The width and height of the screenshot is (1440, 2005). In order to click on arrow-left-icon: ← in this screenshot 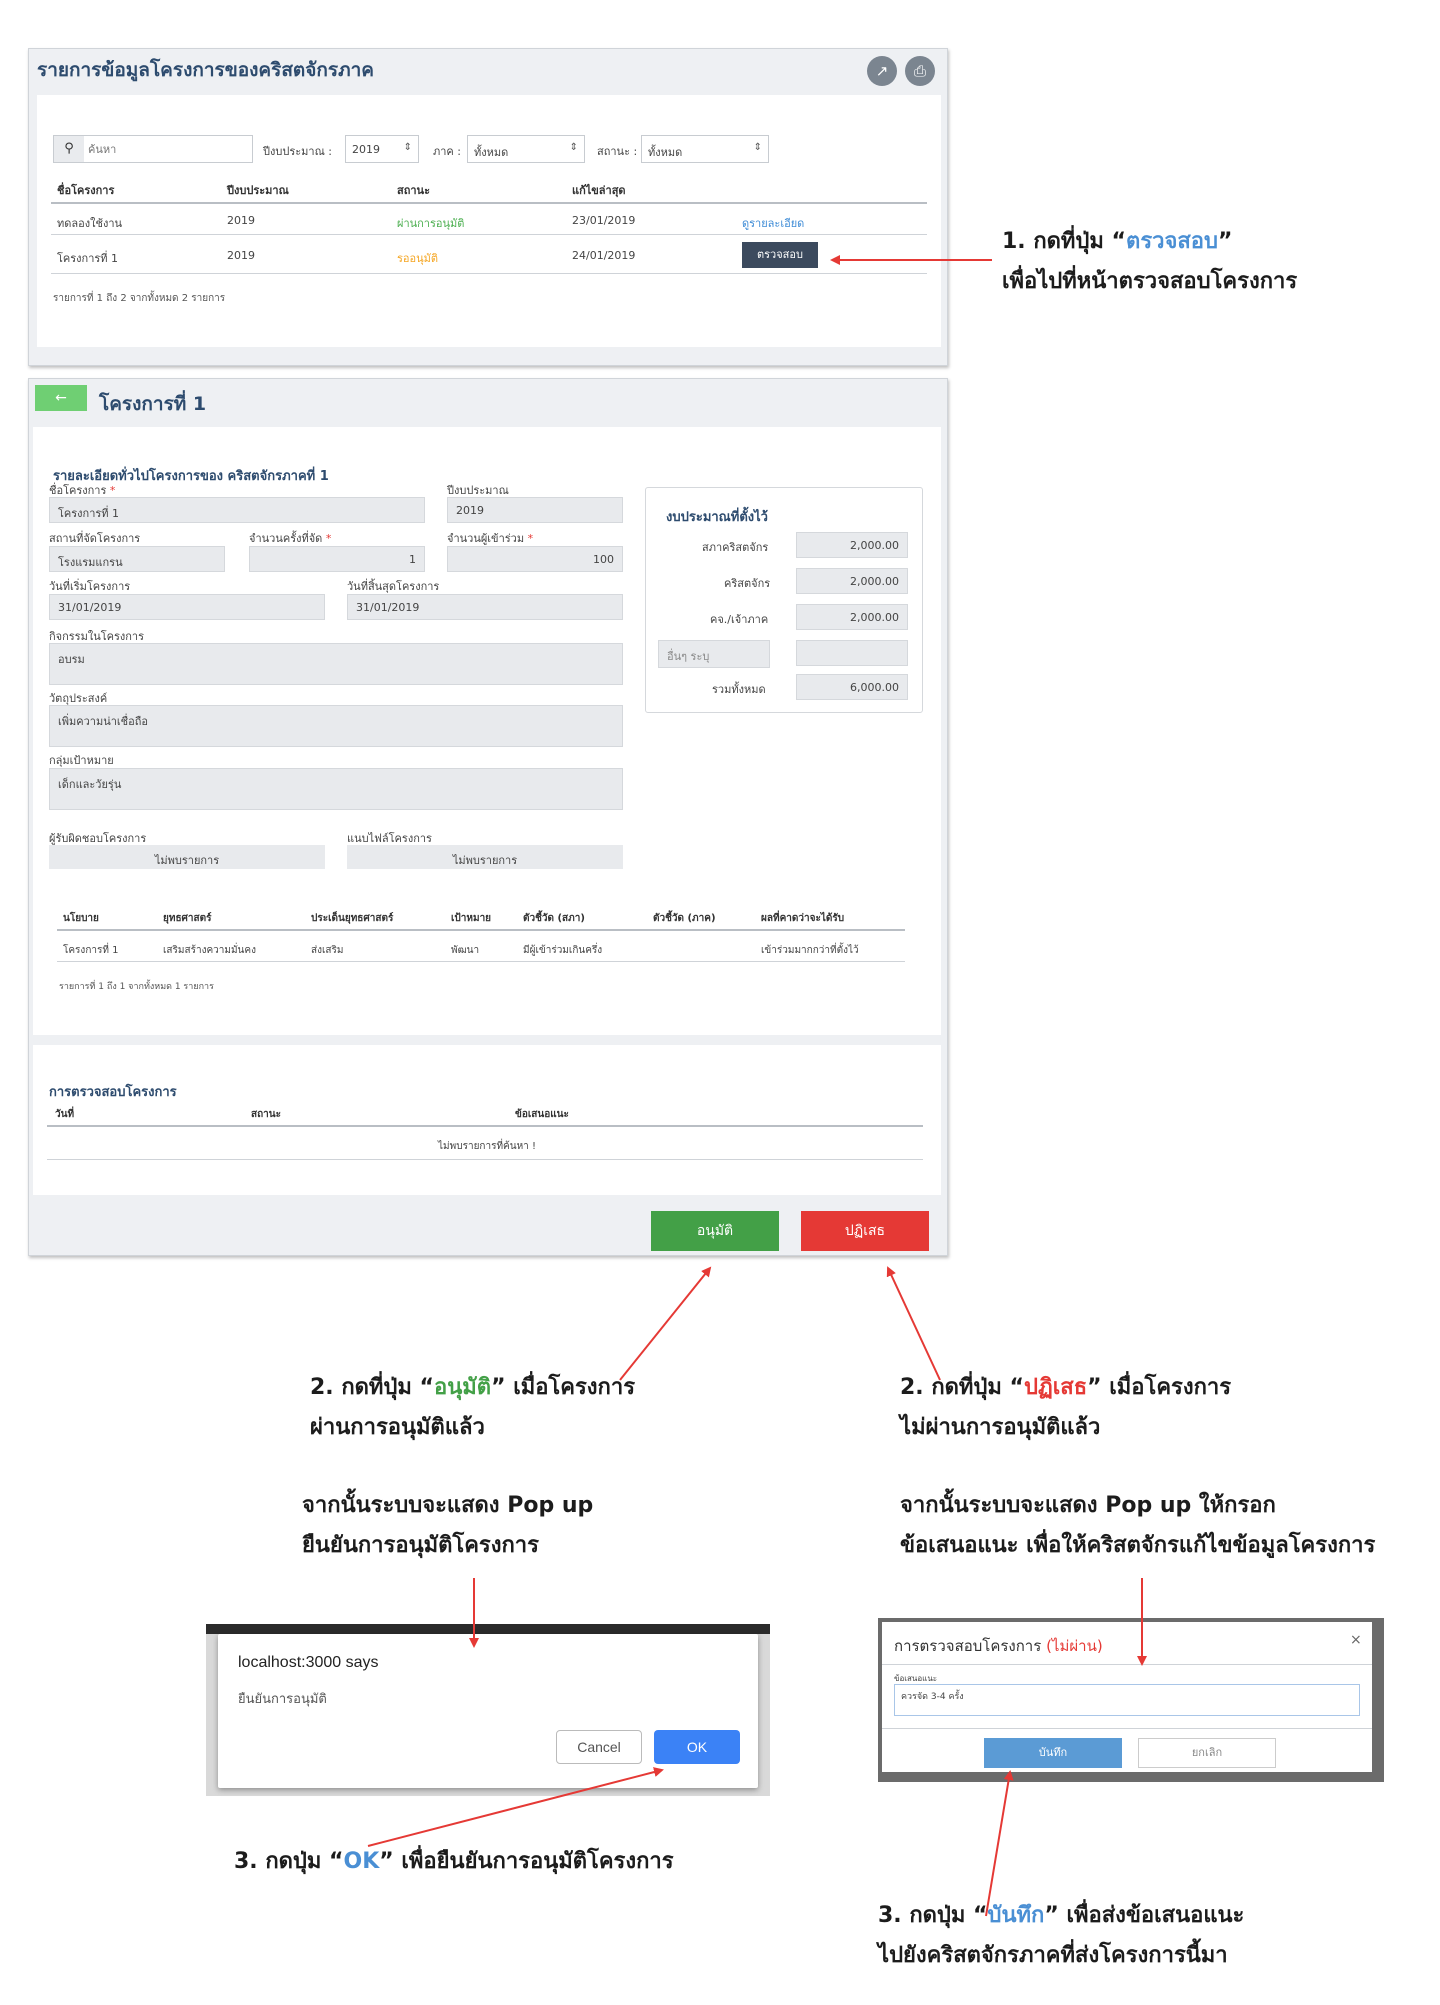, I will do `click(61, 398)`.